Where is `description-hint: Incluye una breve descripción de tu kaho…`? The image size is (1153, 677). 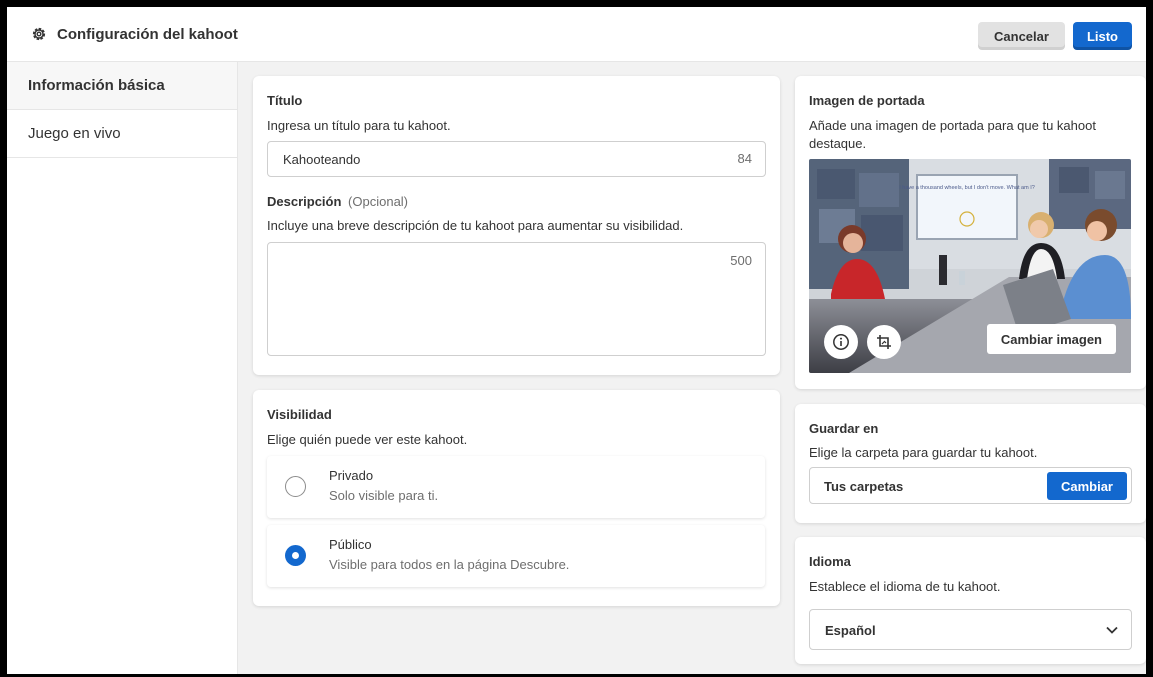 description-hint: Incluye una breve descripción de tu kaho… is located at coordinates (475, 225).